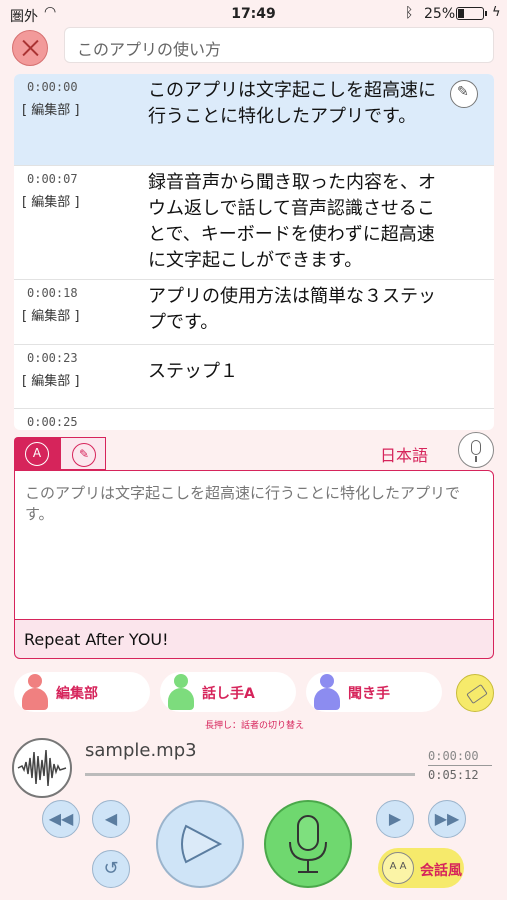  Describe the element at coordinates (42, 768) in the screenshot. I see `waveform-icon` at that location.